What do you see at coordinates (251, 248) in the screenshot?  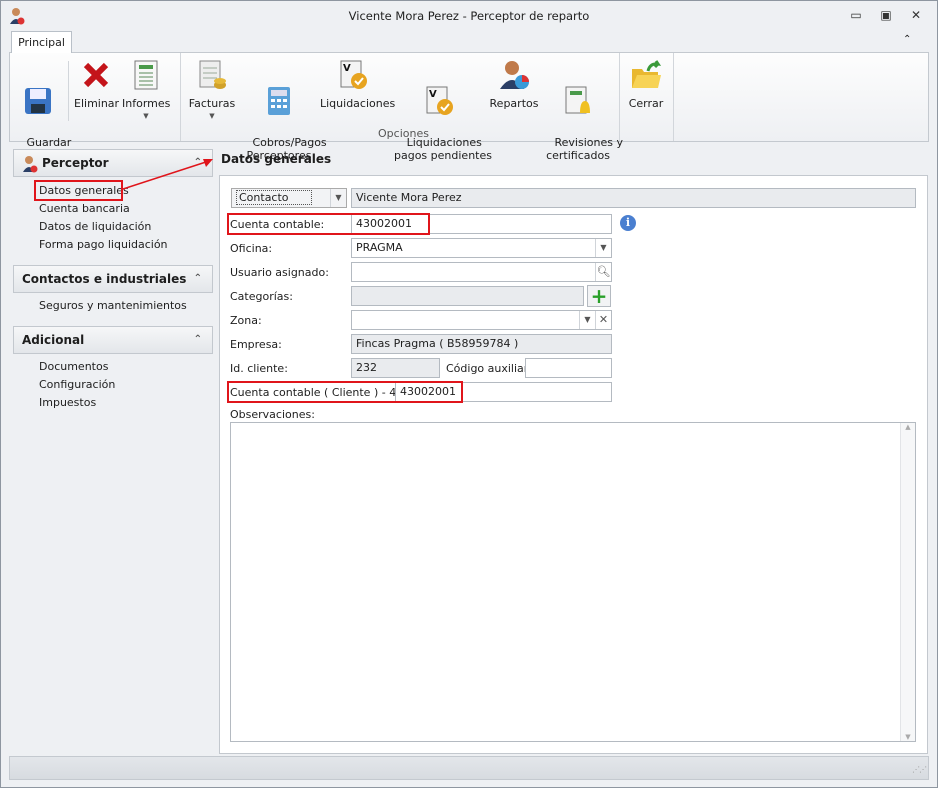 I see `oficina-label: Oficina:` at bounding box center [251, 248].